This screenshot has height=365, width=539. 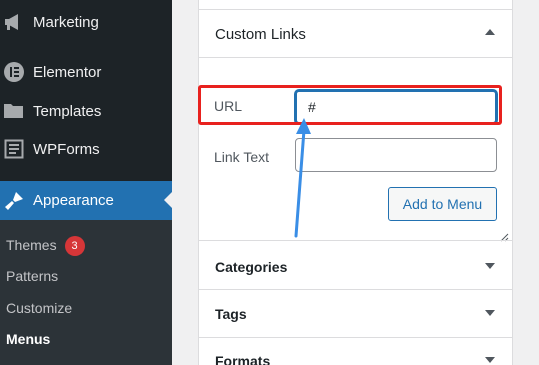 I want to click on sidebar-item-label: Elementor, so click(x=67, y=72).